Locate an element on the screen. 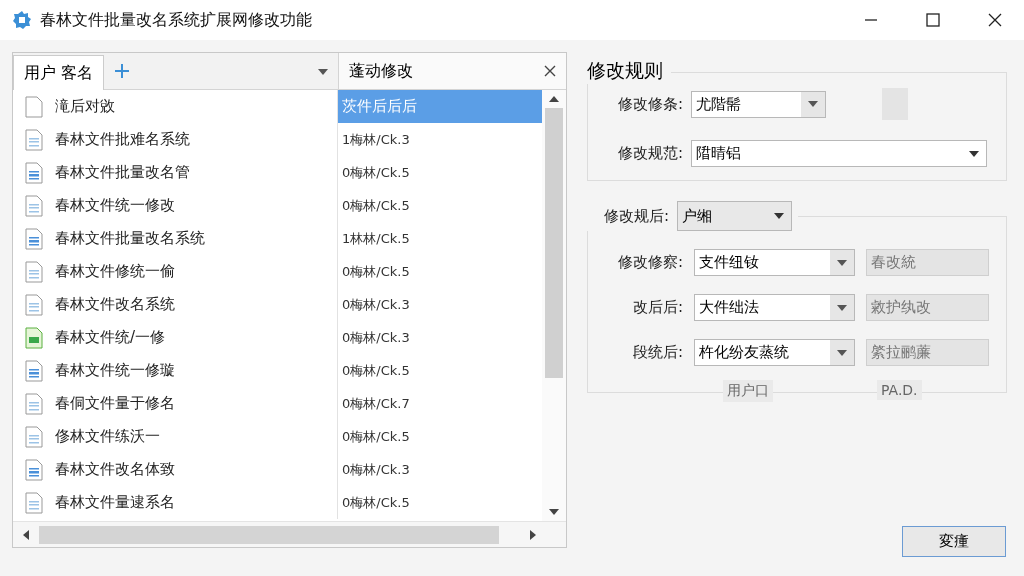 Image resolution: width=1024 pixels, height=576 pixels. dropdown: 杵化纷友蒸统 is located at coordinates (774, 352).